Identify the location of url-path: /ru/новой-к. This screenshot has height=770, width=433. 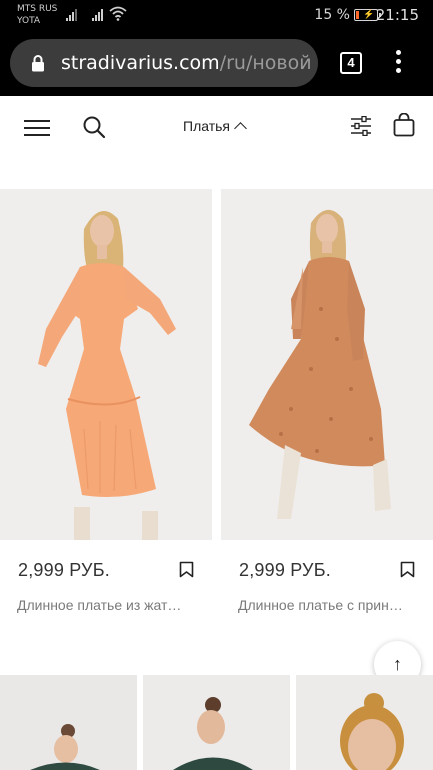
(265, 63).